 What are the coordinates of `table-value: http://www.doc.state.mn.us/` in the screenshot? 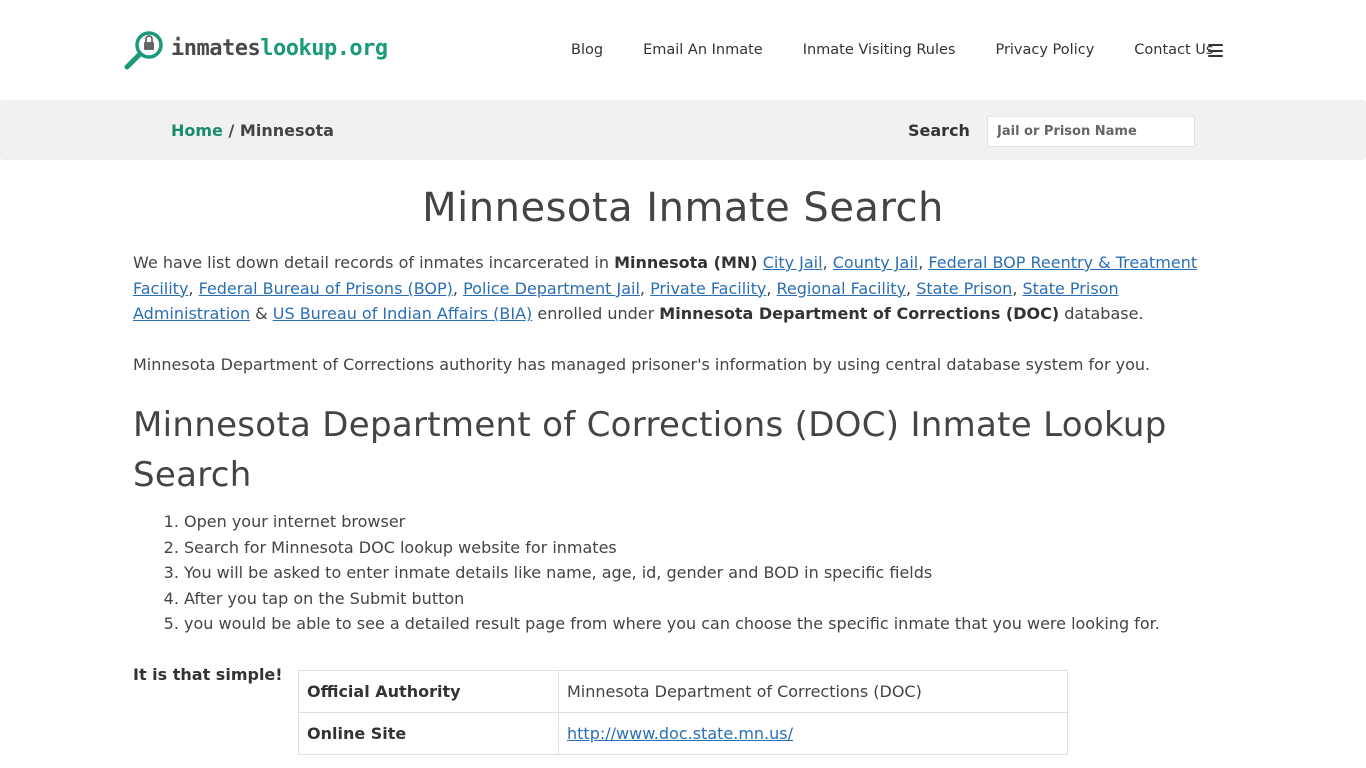 It's located at (813, 733).